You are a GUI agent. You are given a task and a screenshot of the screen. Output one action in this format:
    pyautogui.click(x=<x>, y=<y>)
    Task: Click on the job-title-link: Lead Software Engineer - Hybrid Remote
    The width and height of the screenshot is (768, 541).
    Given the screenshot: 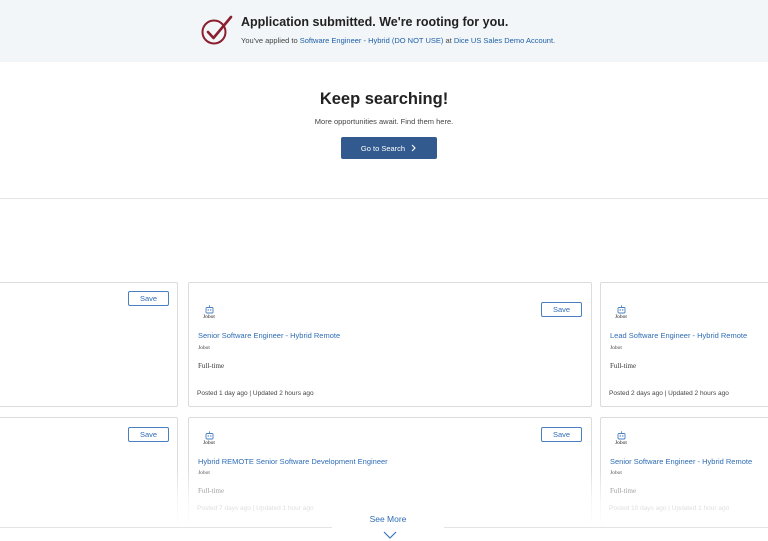 What is the action you would take?
    pyautogui.click(x=678, y=335)
    